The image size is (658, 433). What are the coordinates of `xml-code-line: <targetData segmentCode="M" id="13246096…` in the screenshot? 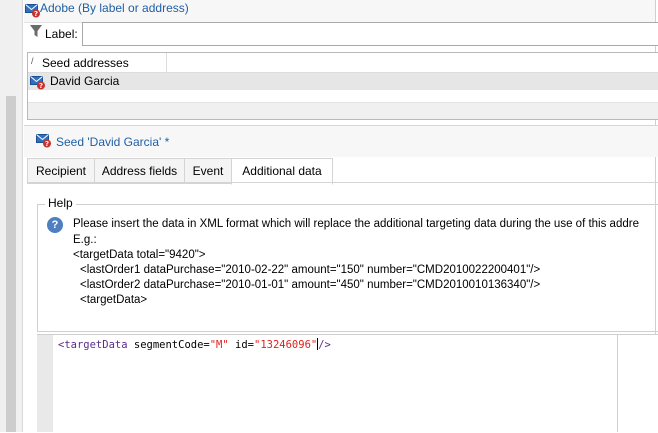 It's located at (194, 344).